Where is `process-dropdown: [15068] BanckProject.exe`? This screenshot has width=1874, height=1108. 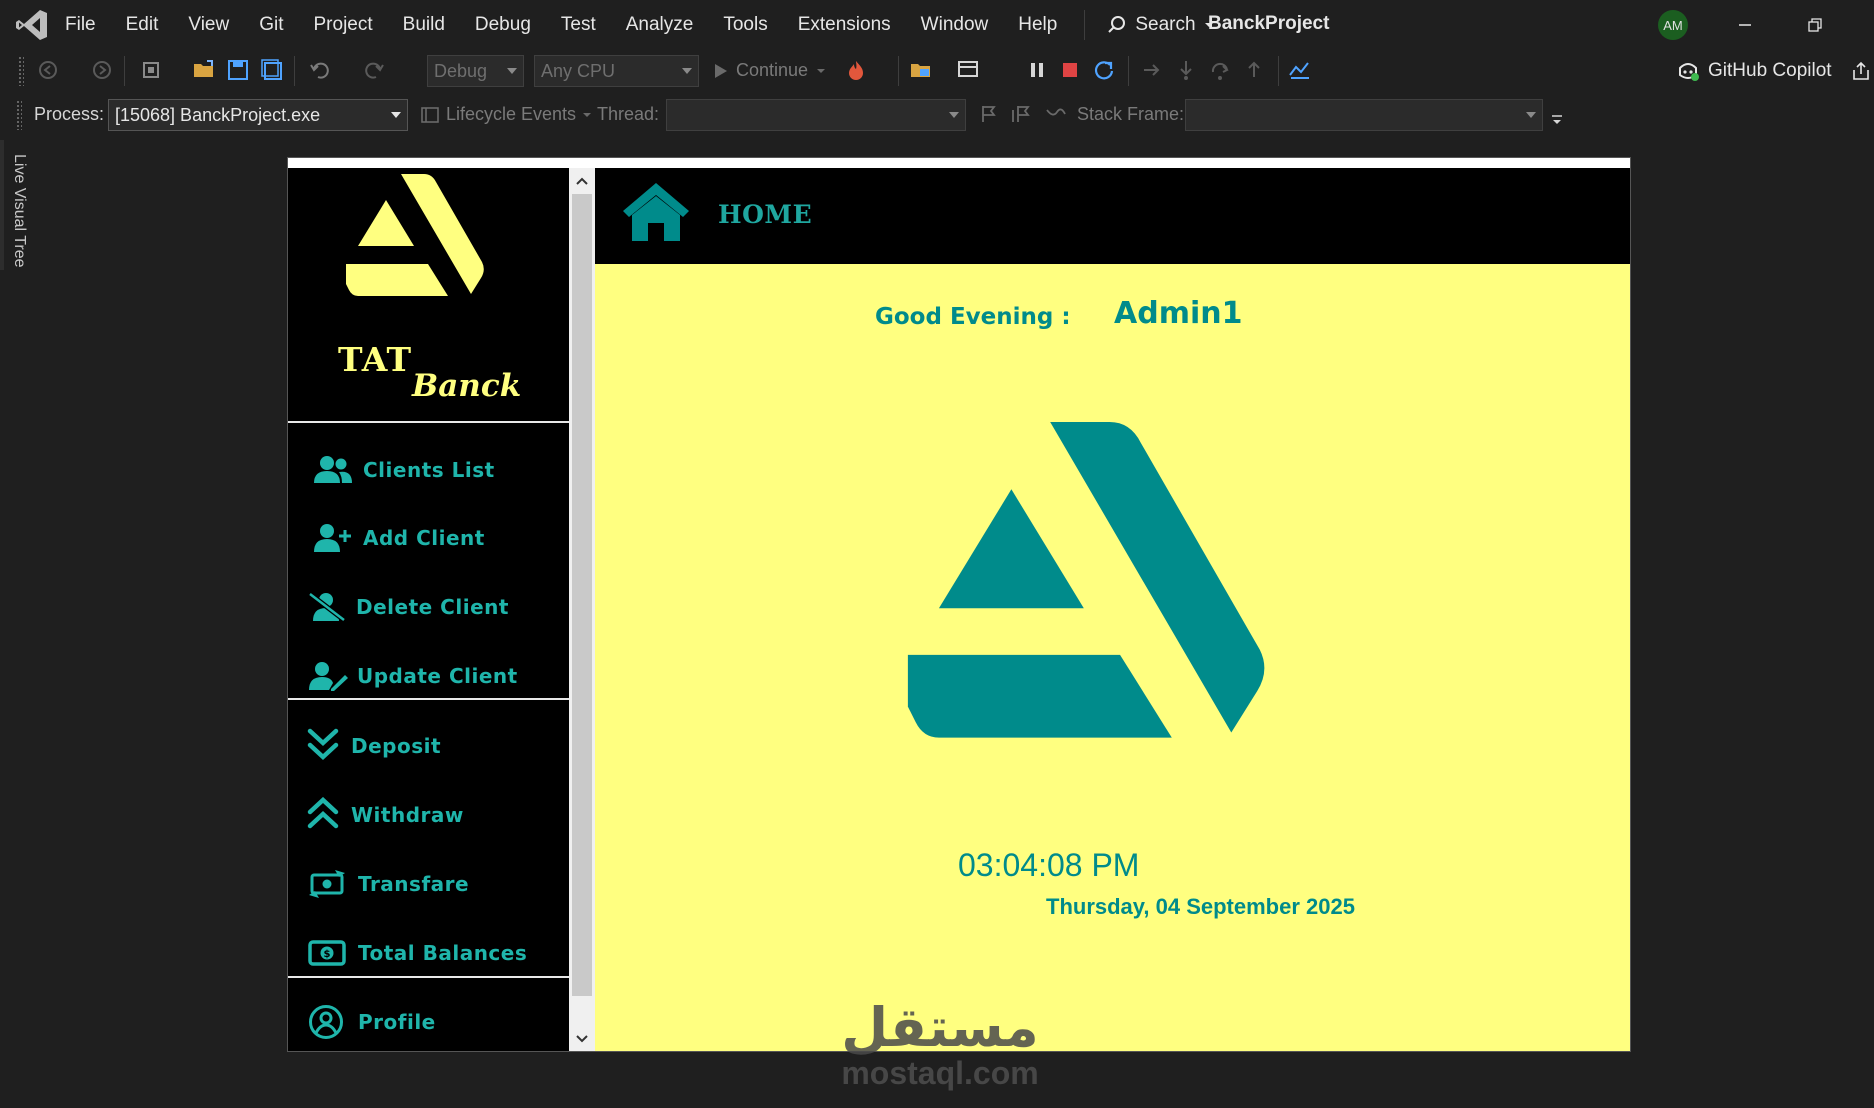 process-dropdown: [15068] BanckProject.exe is located at coordinates (258, 115).